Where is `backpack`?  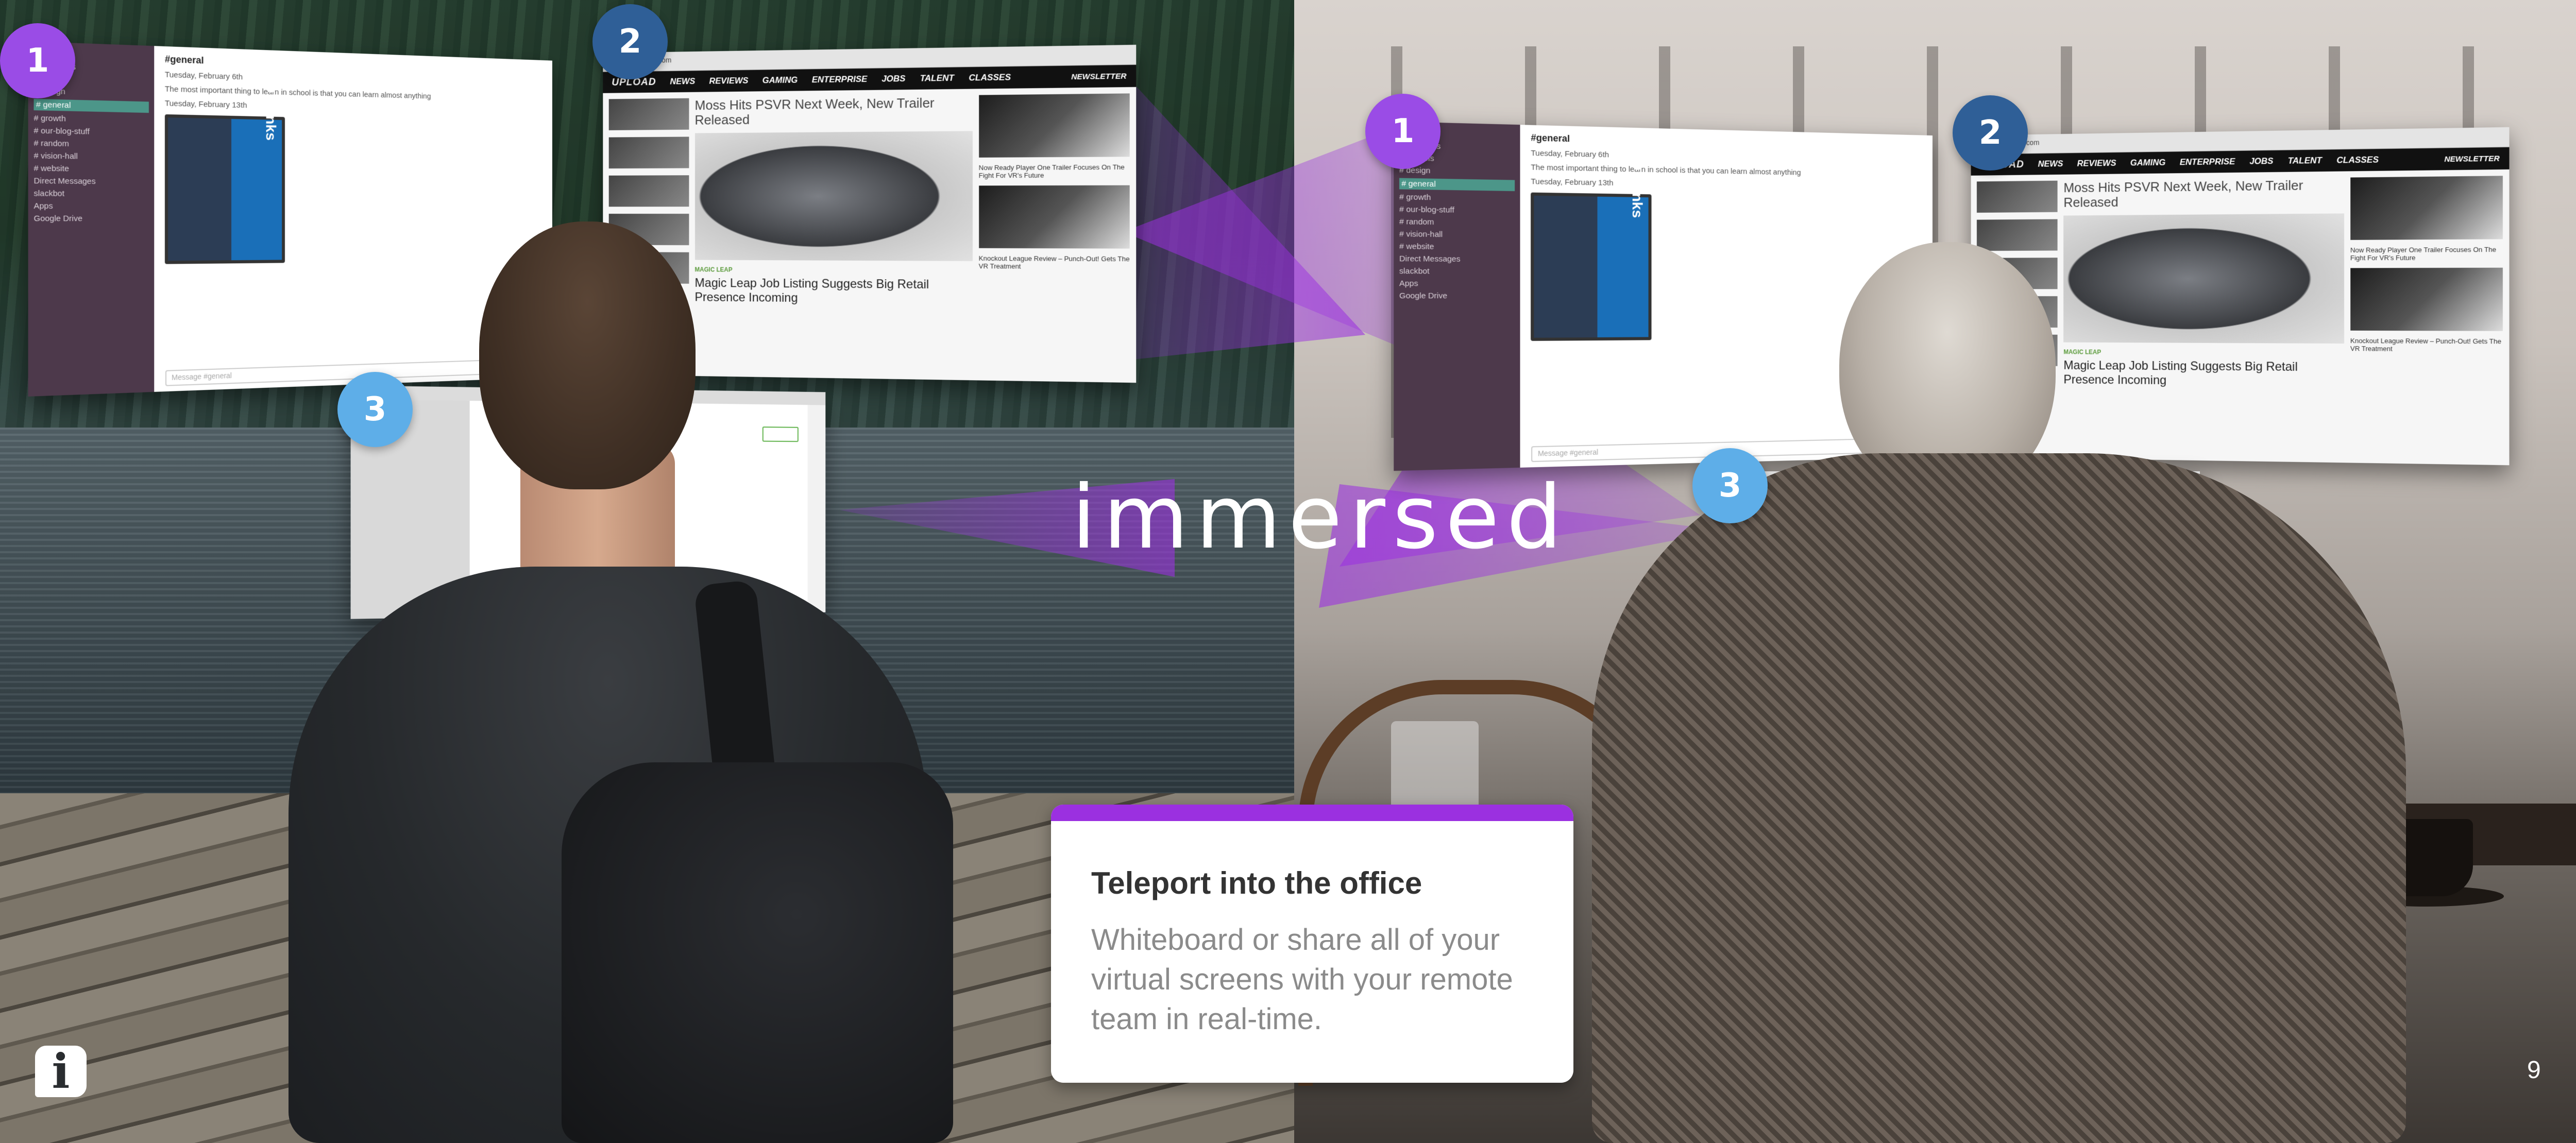 backpack is located at coordinates (757, 952).